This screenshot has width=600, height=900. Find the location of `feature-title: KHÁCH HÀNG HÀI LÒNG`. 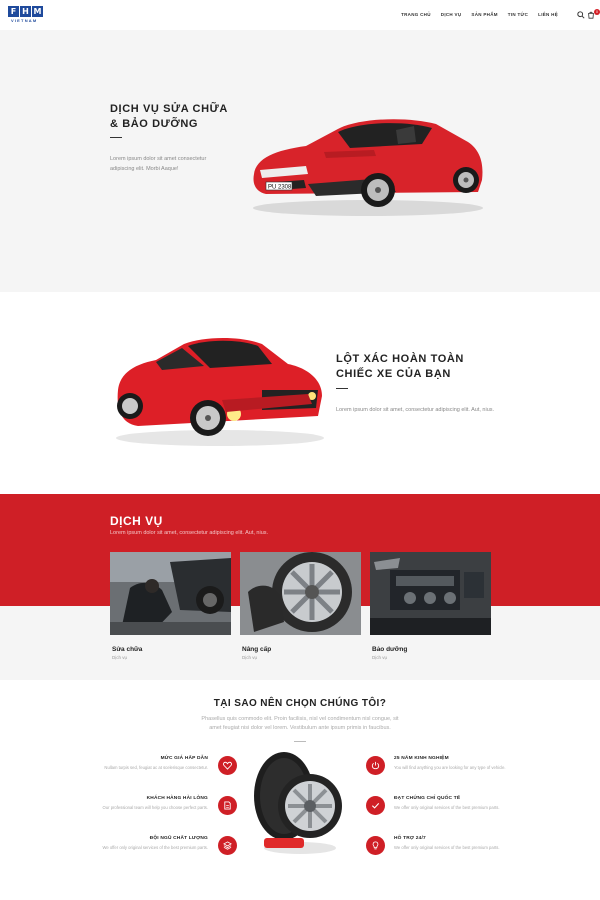

feature-title: KHÁCH HÀNG HÀI LÒNG is located at coordinates (177, 798).